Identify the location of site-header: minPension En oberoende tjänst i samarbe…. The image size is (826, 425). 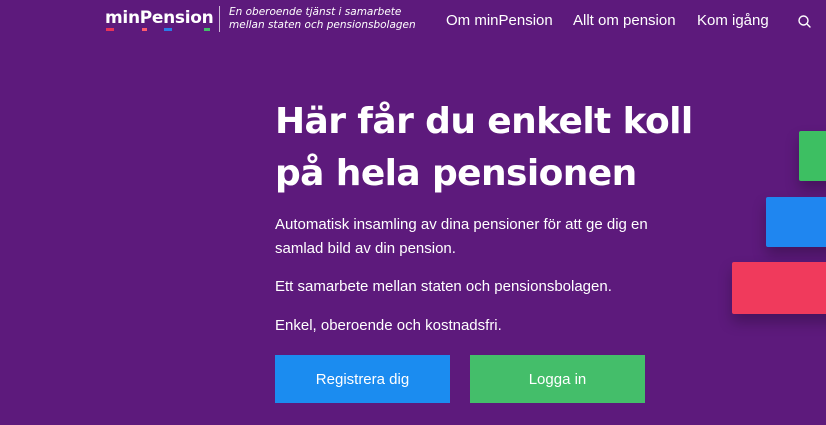
(413, 22).